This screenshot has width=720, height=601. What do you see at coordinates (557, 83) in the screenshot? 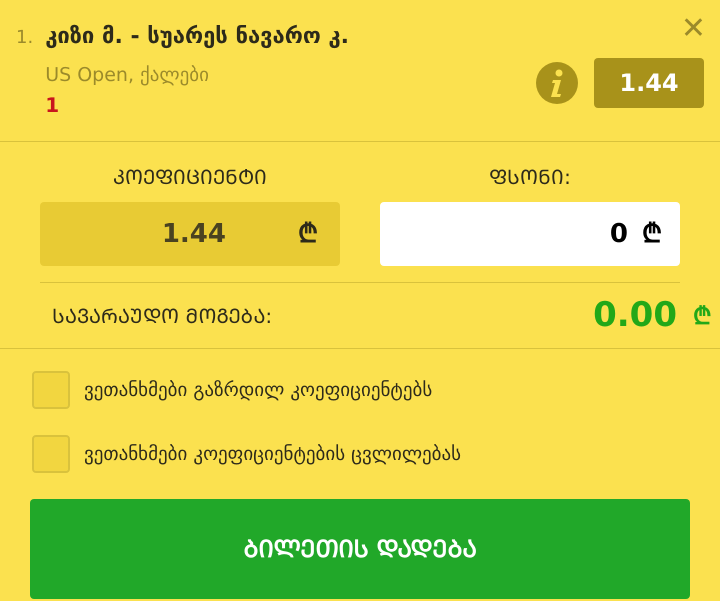
I see `info-icon` at bounding box center [557, 83].